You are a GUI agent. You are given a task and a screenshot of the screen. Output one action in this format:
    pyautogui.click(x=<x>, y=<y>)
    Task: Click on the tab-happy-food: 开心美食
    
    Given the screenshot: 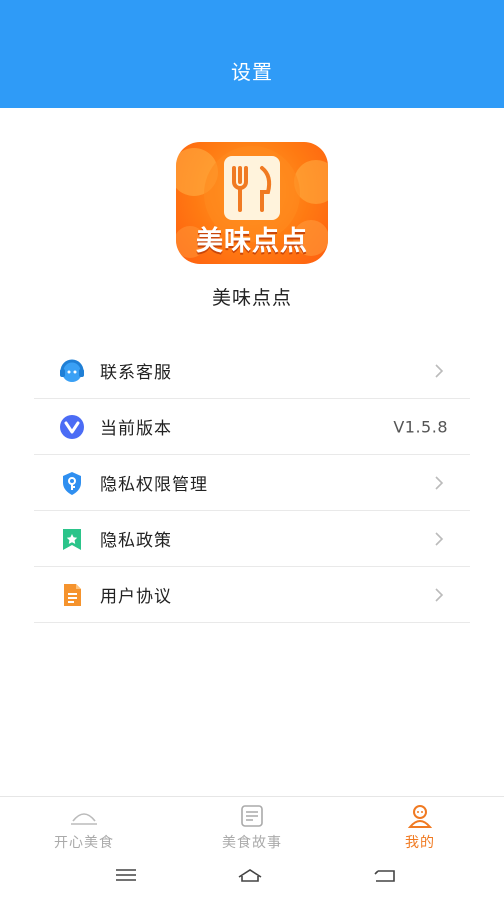 What is the action you would take?
    pyautogui.click(x=84, y=827)
    